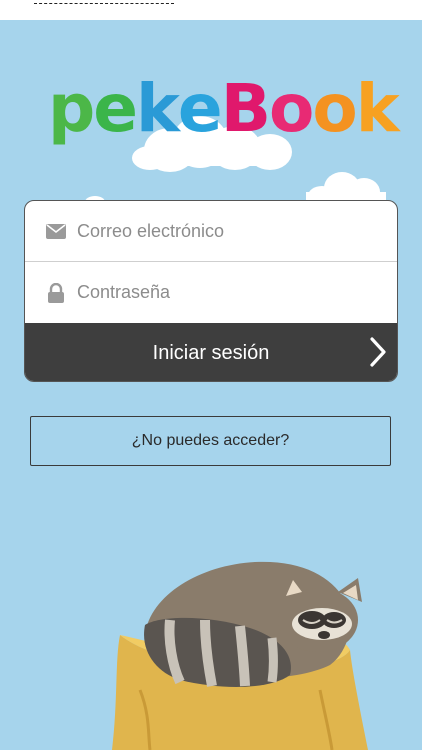 Image resolution: width=422 pixels, height=750 pixels. I want to click on email-field, so click(217, 231).